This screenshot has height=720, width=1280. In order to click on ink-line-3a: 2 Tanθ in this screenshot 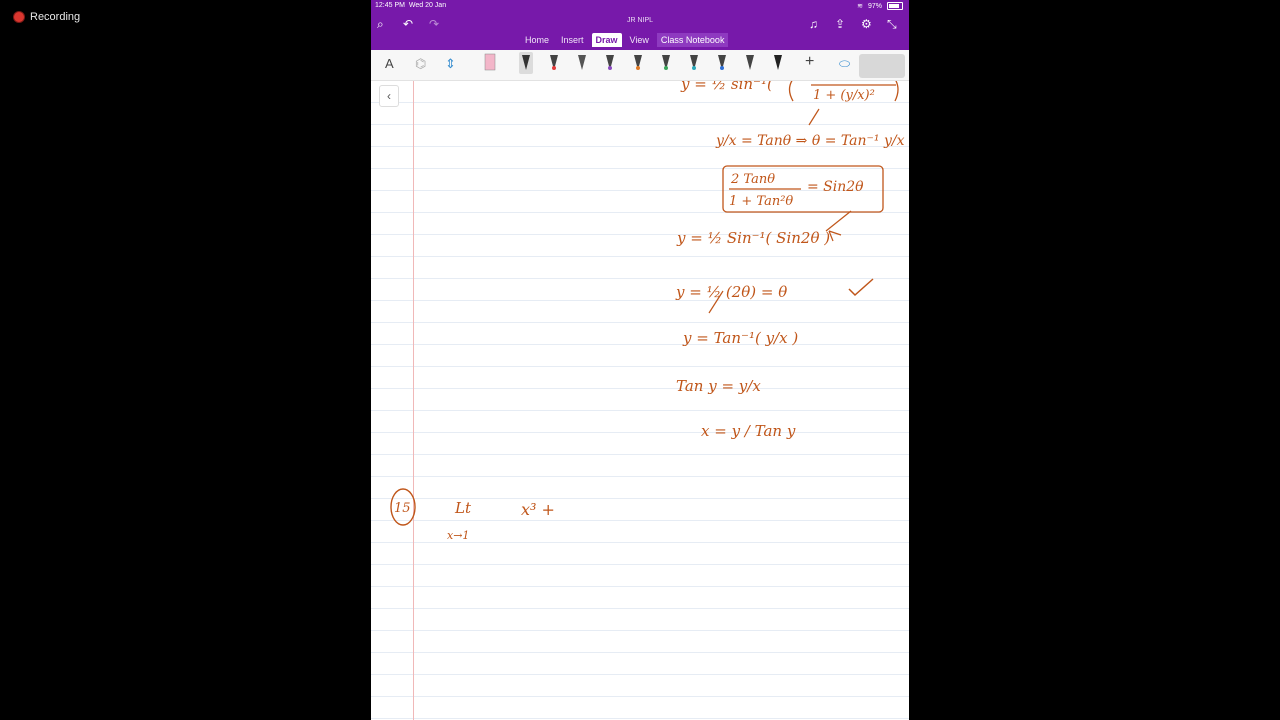, I will do `click(752, 179)`.